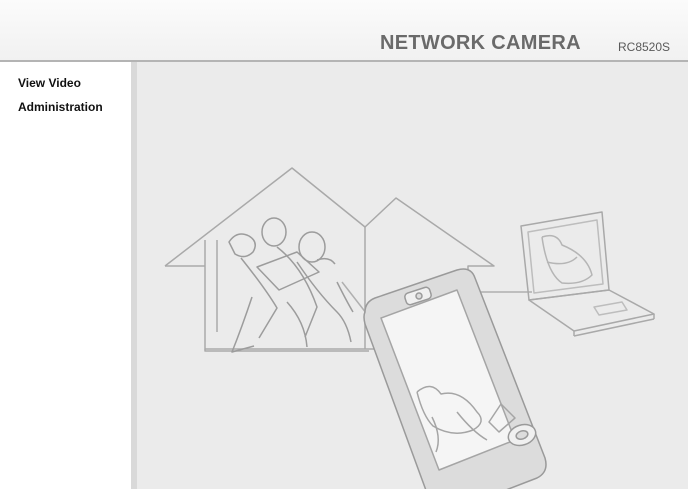 The width and height of the screenshot is (688, 489). I want to click on smartphone-icon, so click(455, 378).